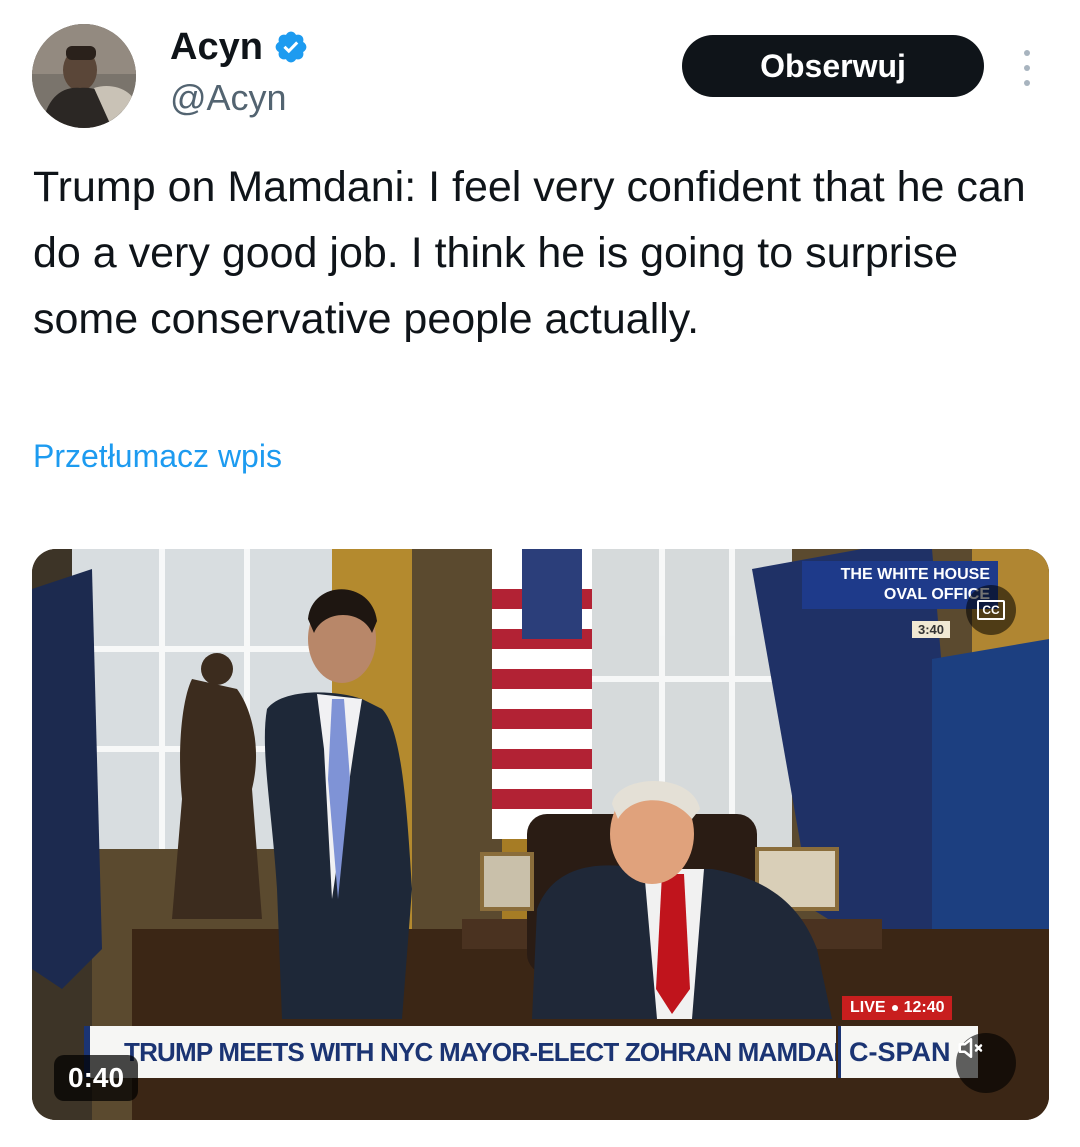 The height and width of the screenshot is (1147, 1080). What do you see at coordinates (216, 47) in the screenshot?
I see `author-name: Acyn` at bounding box center [216, 47].